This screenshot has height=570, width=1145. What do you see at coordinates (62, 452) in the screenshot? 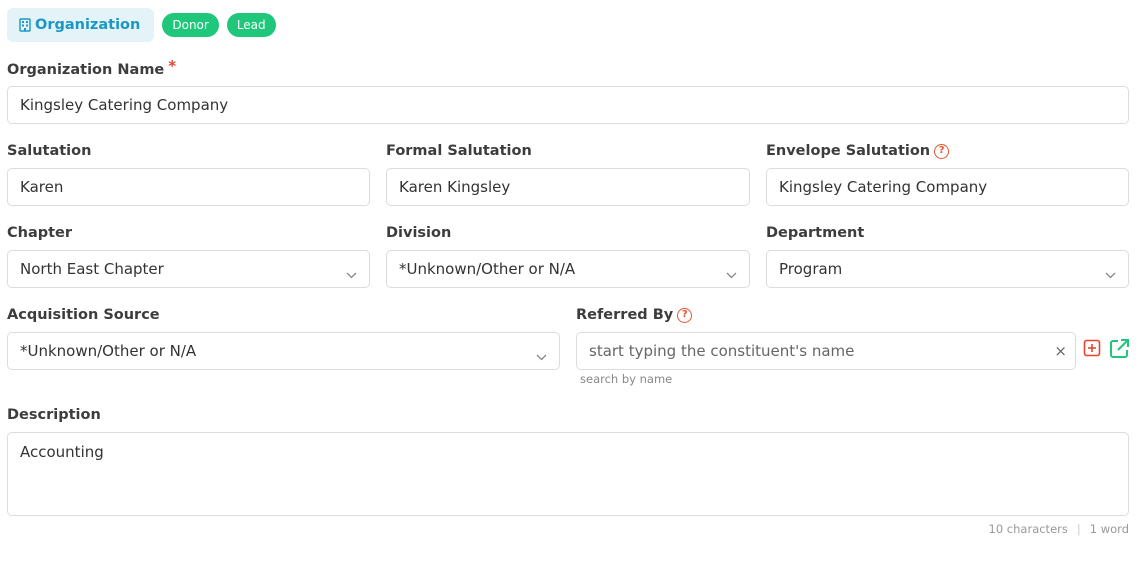
I see `description-value: Accounting` at bounding box center [62, 452].